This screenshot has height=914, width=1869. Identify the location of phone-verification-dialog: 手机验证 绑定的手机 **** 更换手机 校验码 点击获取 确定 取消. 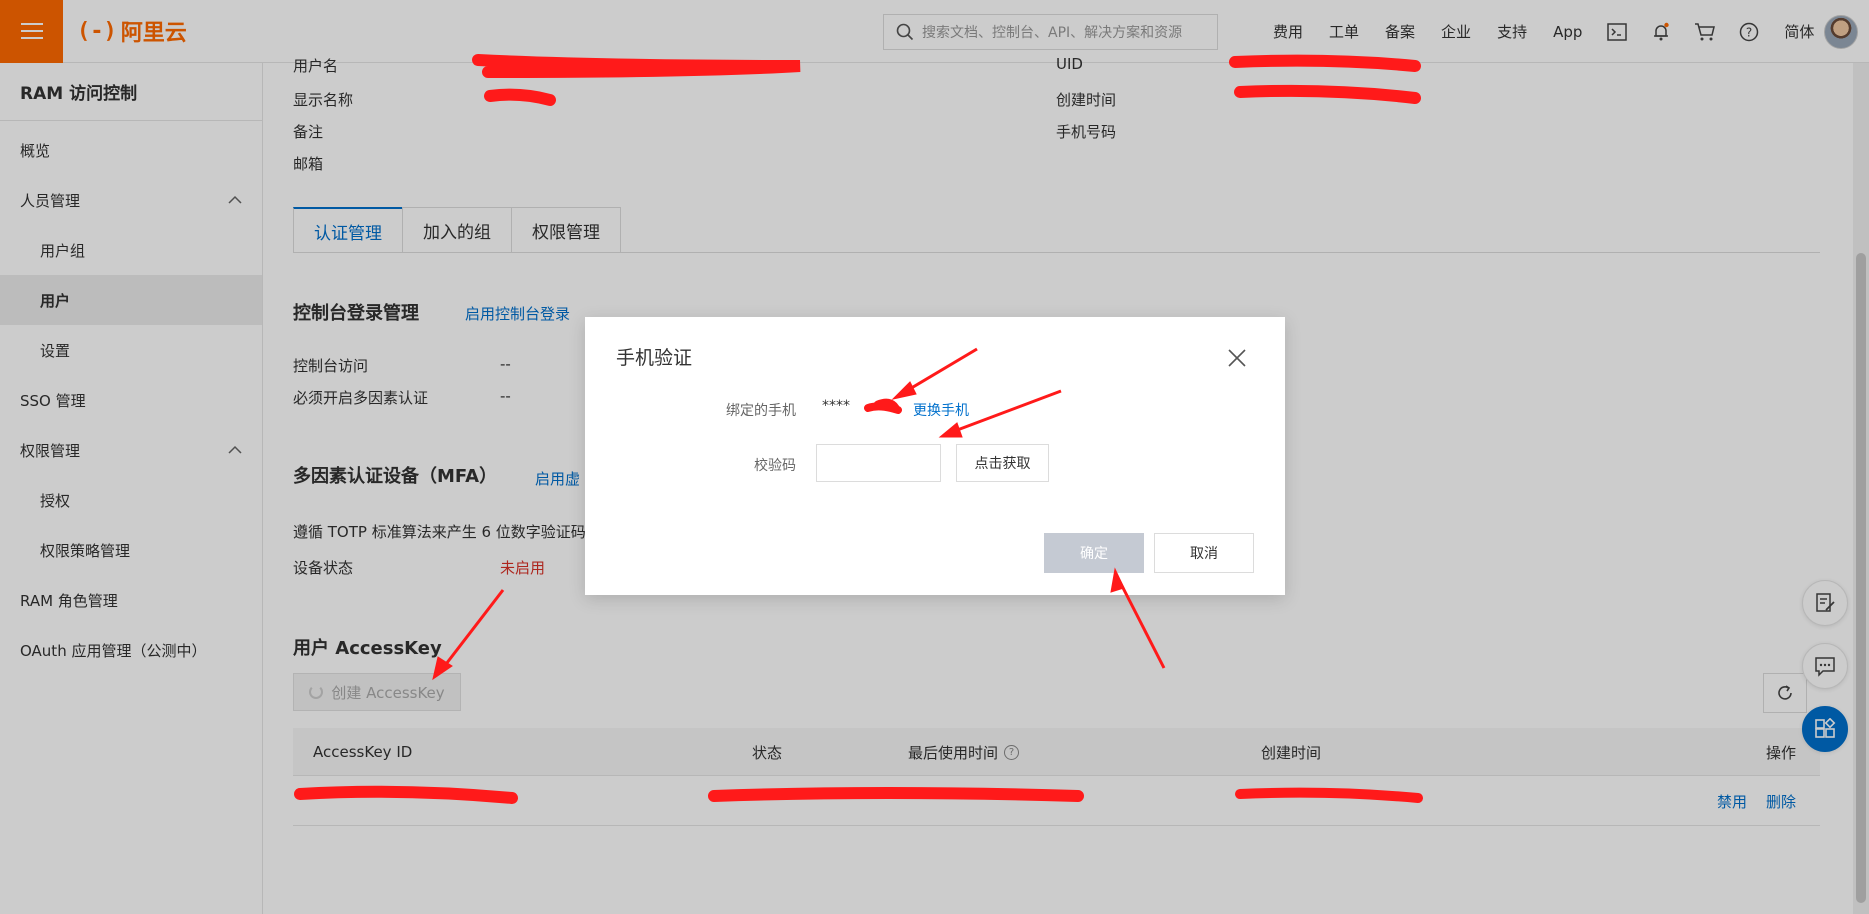
(935, 456).